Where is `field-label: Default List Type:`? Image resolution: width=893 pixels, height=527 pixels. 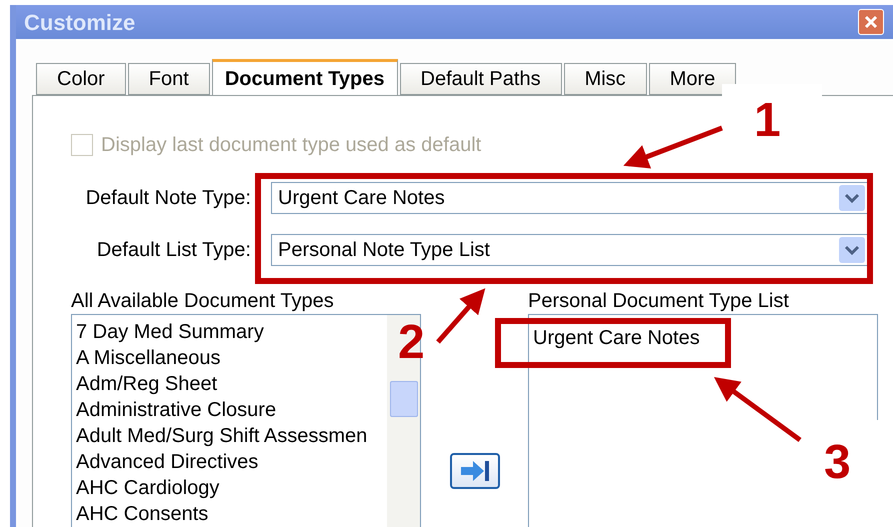
field-label: Default List Type: is located at coordinates (173, 250).